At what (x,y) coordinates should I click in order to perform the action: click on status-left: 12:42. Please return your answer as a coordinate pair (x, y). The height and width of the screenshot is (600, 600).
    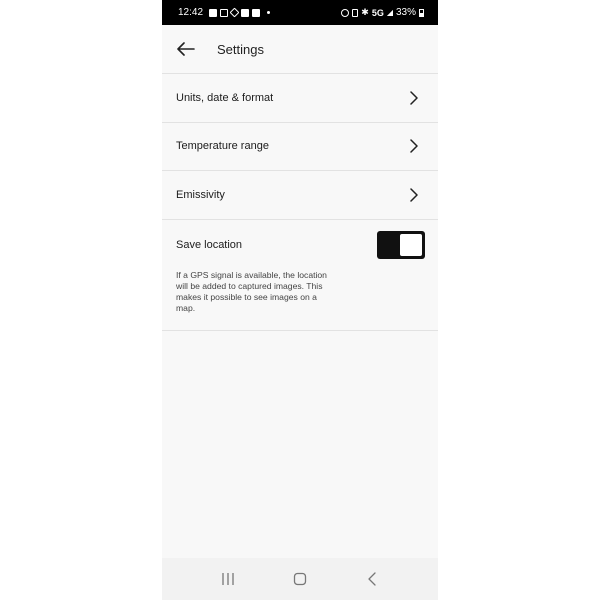
    Looking at the image, I should click on (224, 12).